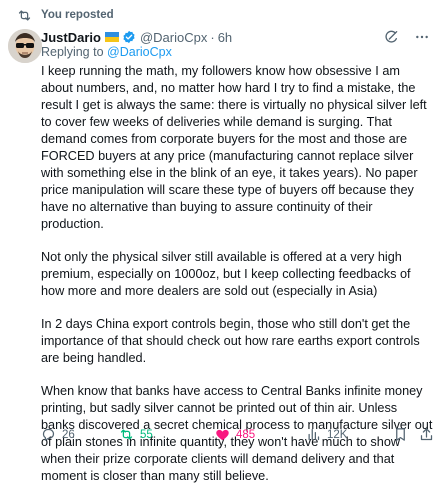  What do you see at coordinates (139, 52) in the screenshot?
I see `replying-to-mention: @DarioCpx` at bounding box center [139, 52].